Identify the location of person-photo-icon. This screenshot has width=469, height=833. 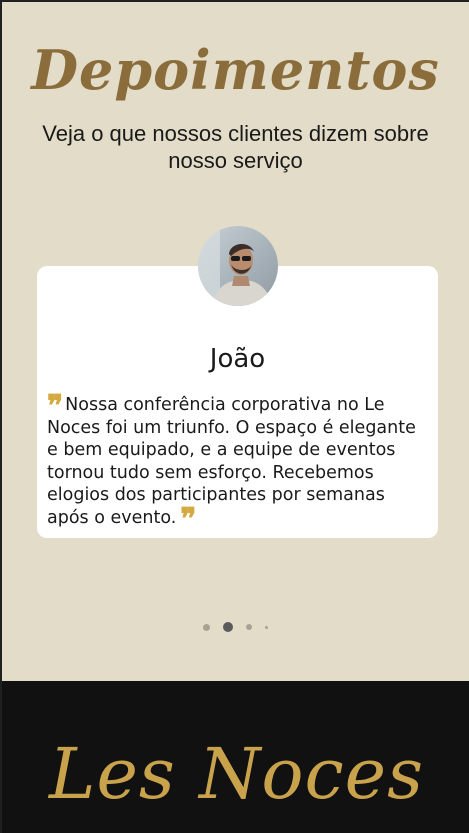
(238, 266).